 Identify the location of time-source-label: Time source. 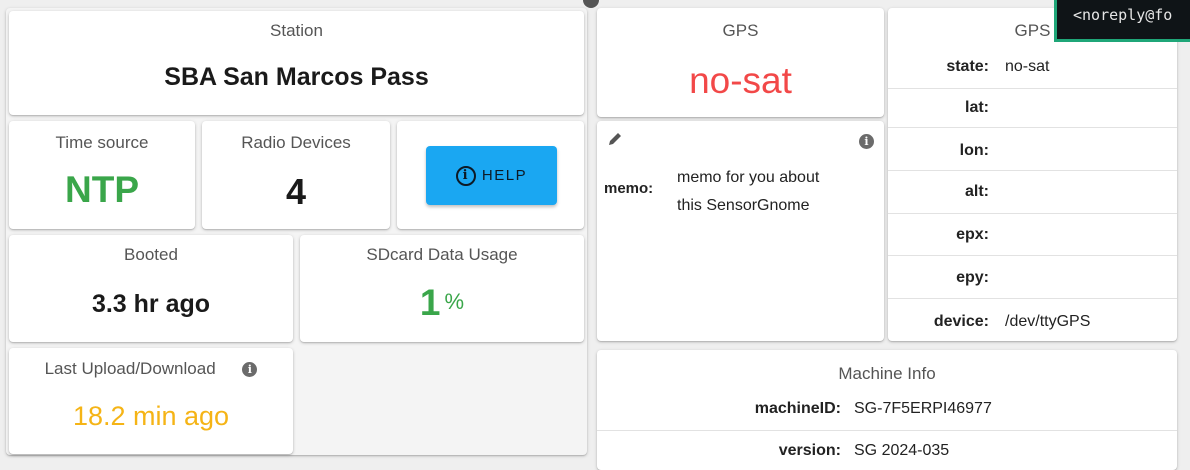
(102, 142).